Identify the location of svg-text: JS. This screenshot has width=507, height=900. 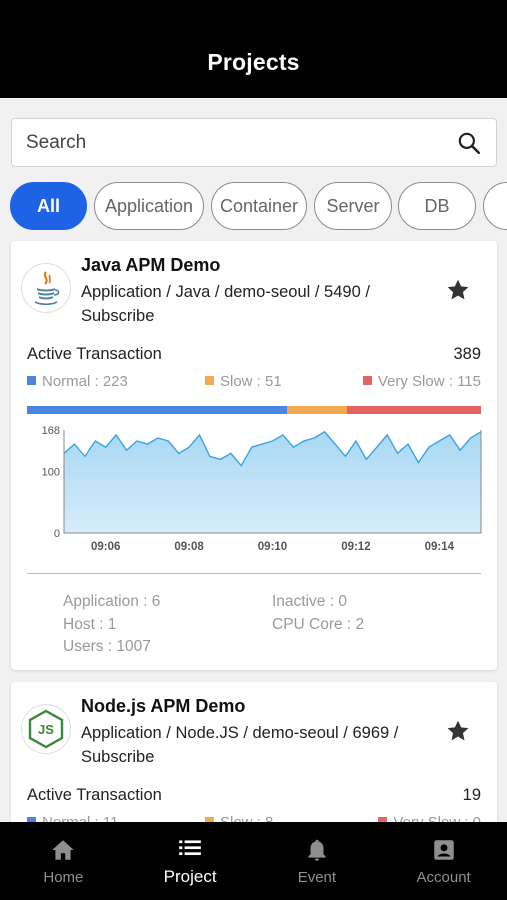
(46, 729).